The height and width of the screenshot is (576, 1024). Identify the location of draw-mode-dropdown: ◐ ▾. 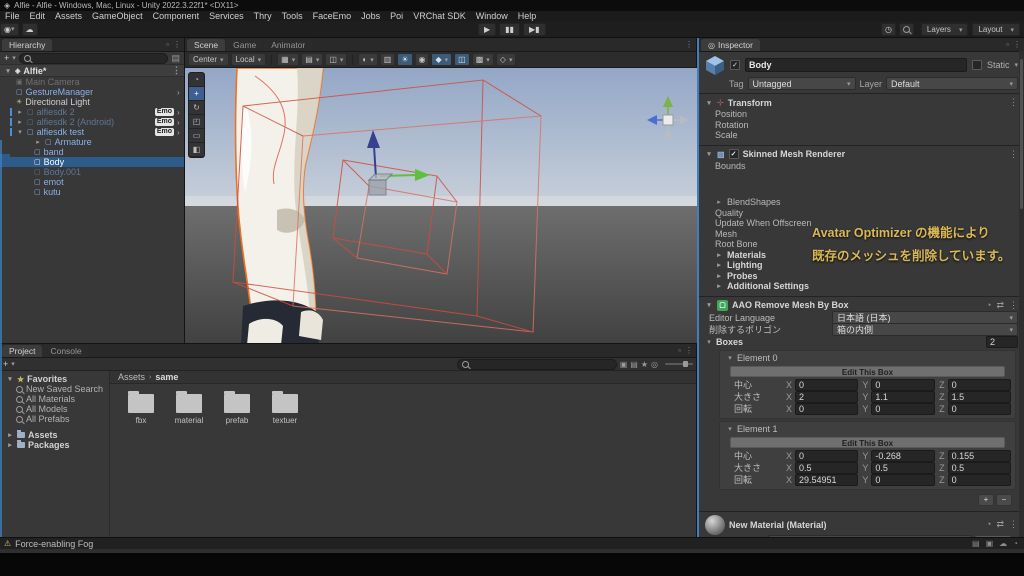
(368, 59).